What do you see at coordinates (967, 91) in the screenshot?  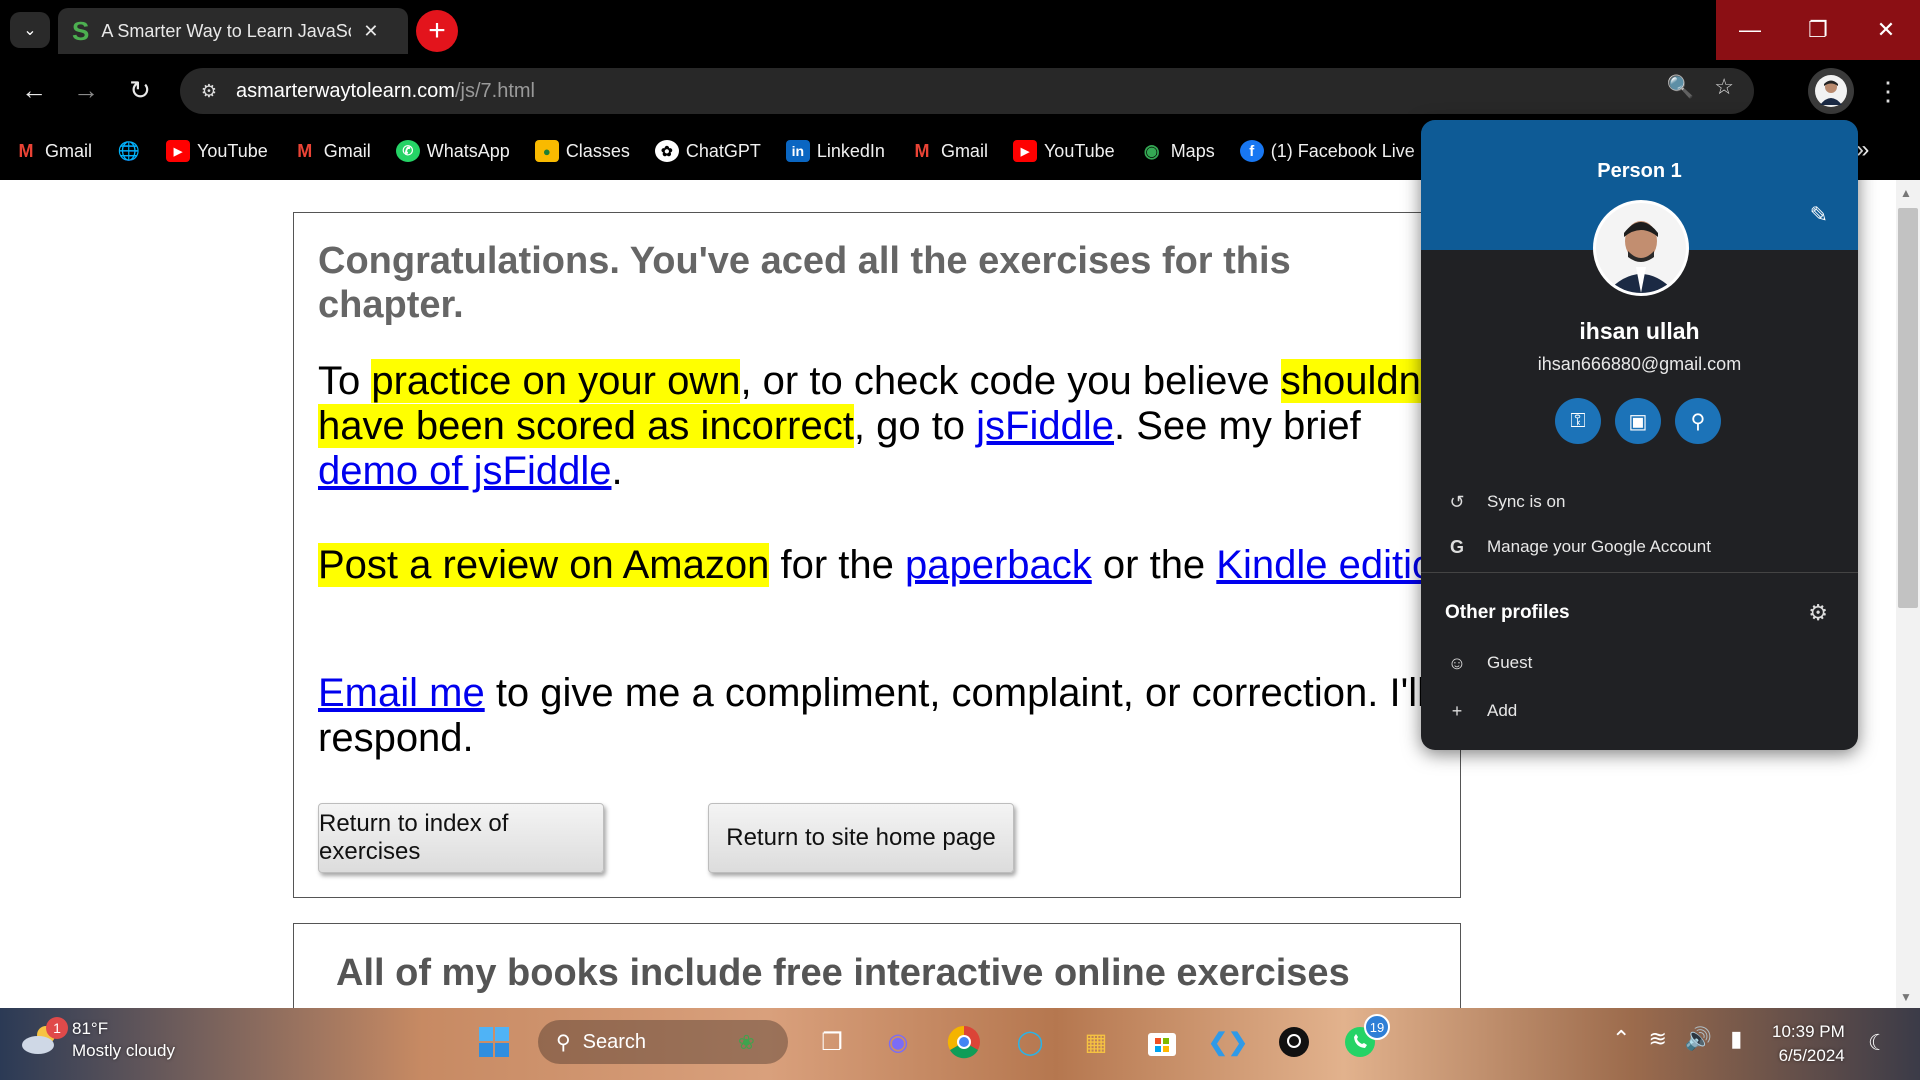 I see `address-bar: ⚙ asmarterwaytolearn.com/js/7.html 🔍 ☆` at bounding box center [967, 91].